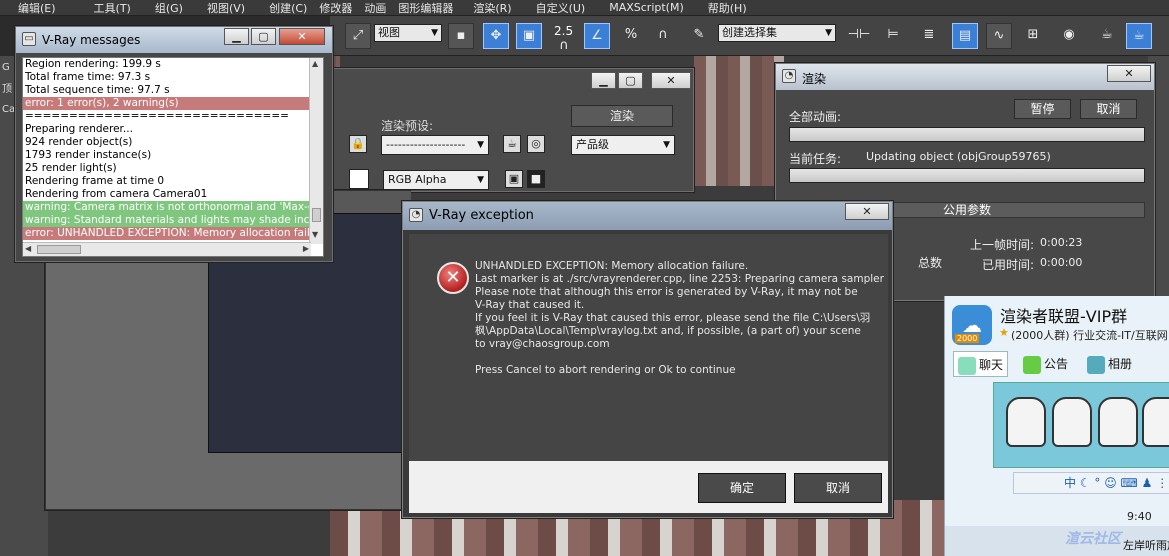 This screenshot has width=1169, height=556. I want to click on render-button: 渲染, so click(622, 116).